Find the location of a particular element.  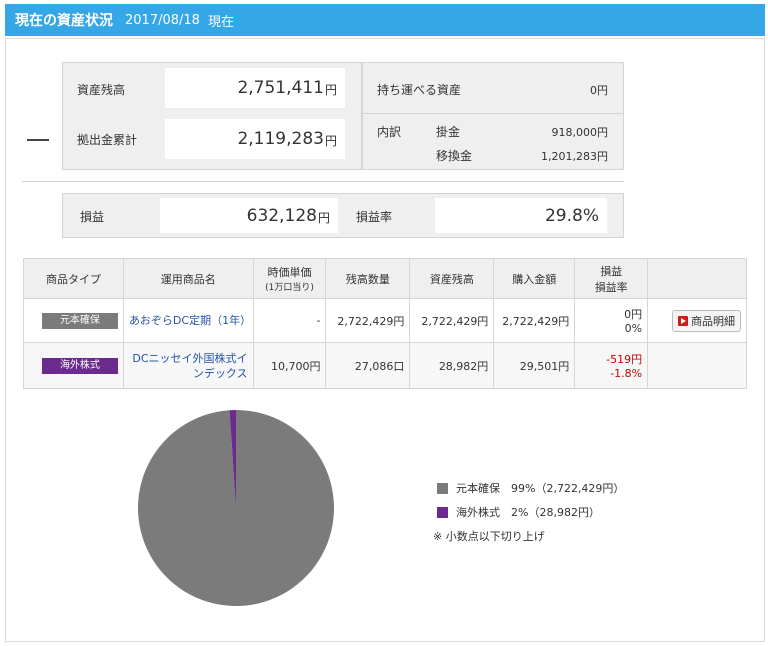

balance-cell: 2,722,429円 is located at coordinates (452, 320).